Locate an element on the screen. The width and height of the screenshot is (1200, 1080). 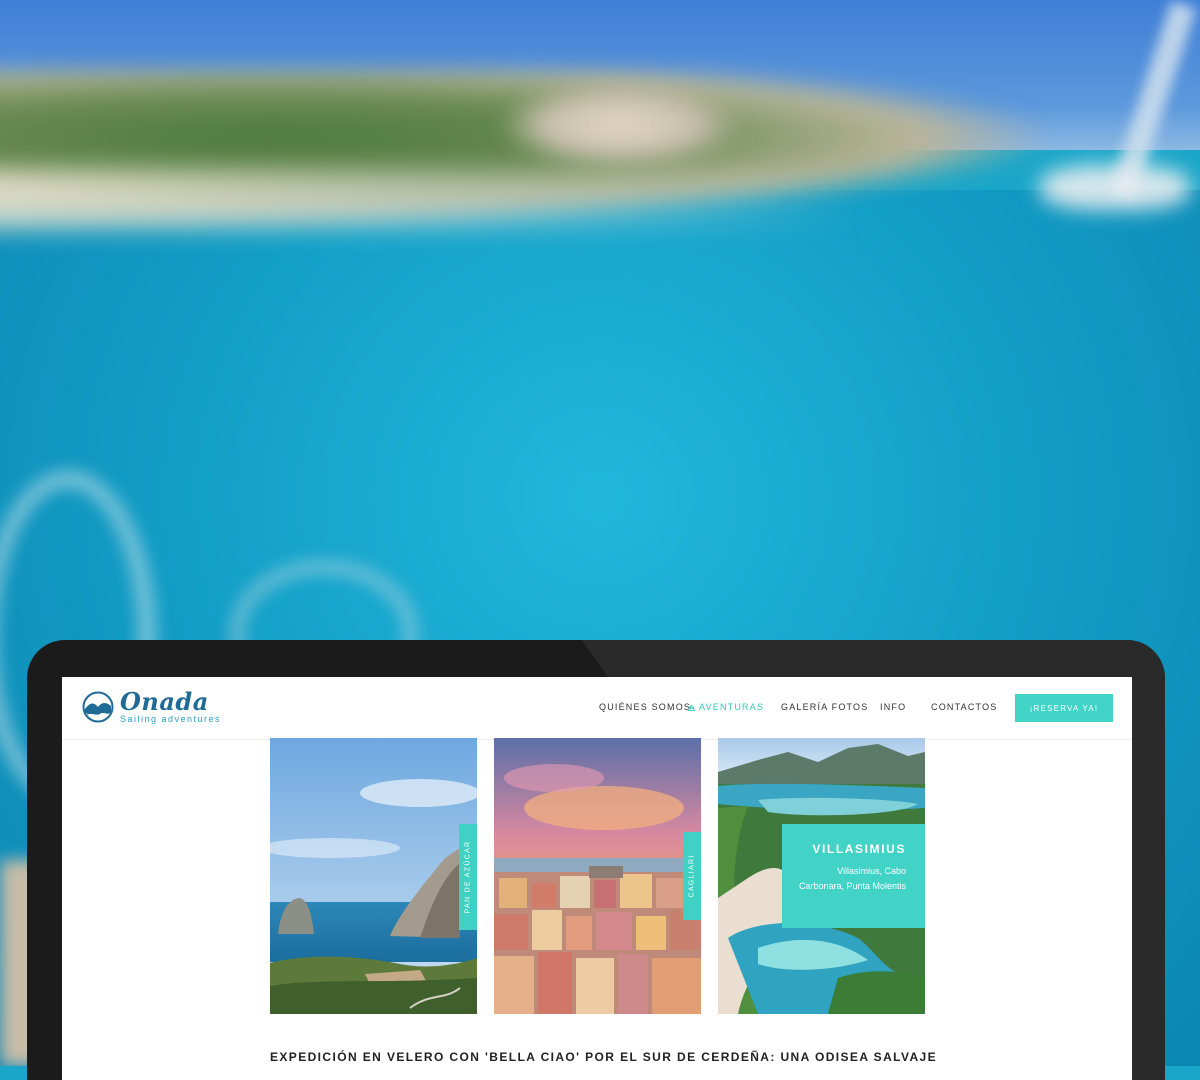
nav-item-info: INFO is located at coordinates (893, 707).